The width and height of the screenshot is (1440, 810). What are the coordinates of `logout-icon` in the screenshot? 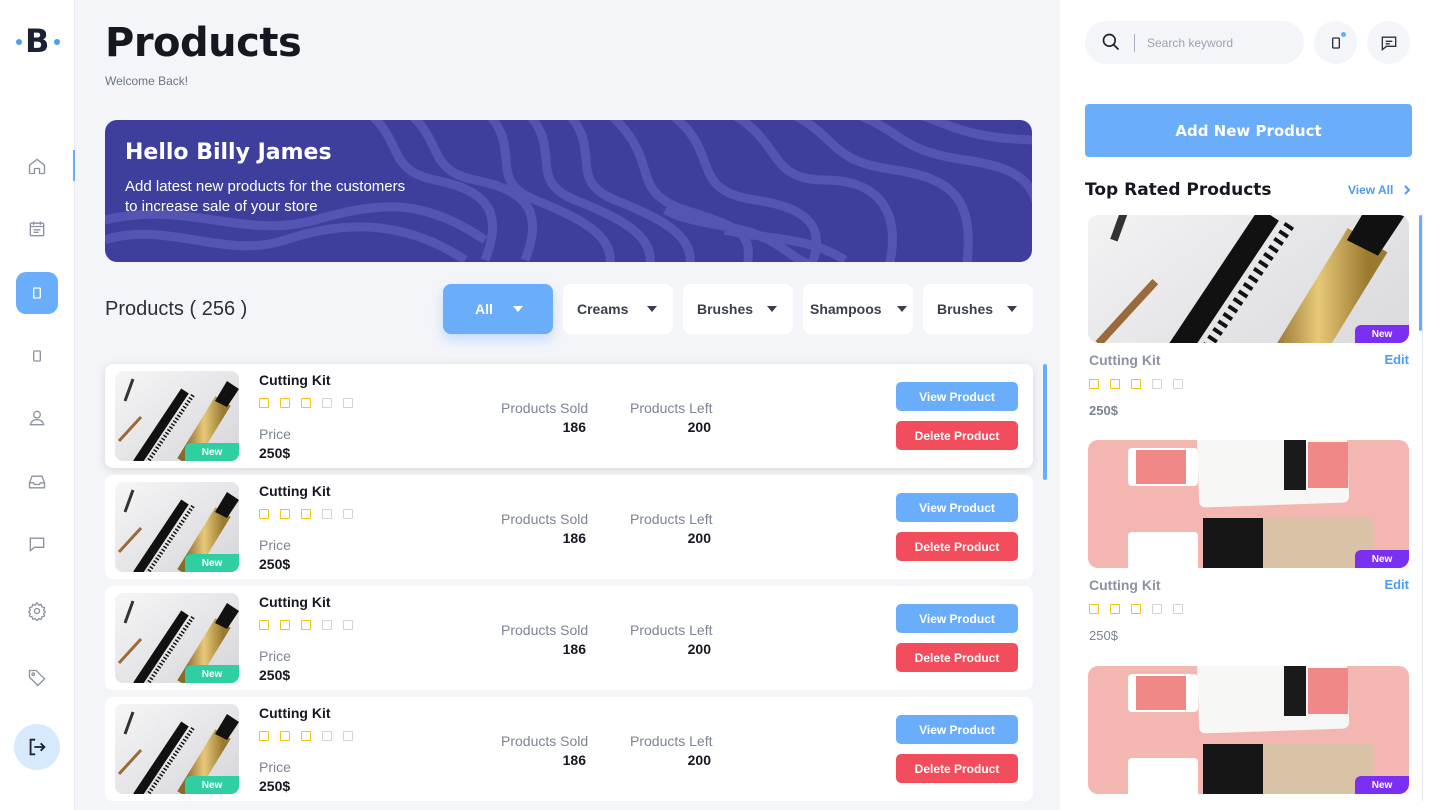 It's located at (37, 747).